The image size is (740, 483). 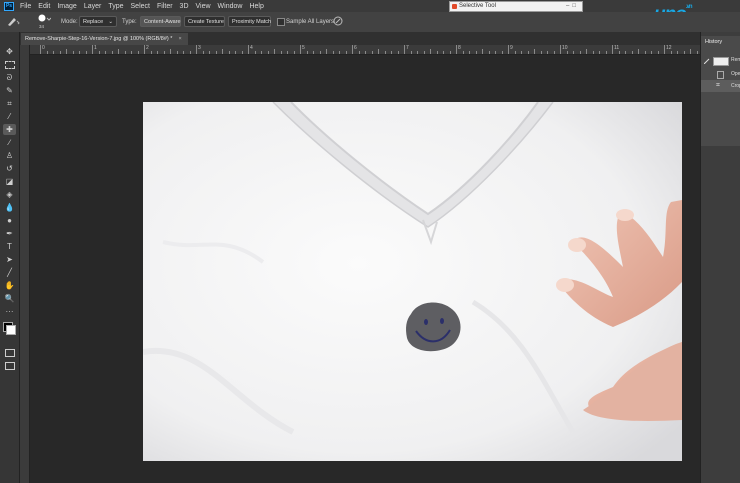 I want to click on eyedropper-tool-icon: ⁄, so click(x=9, y=116).